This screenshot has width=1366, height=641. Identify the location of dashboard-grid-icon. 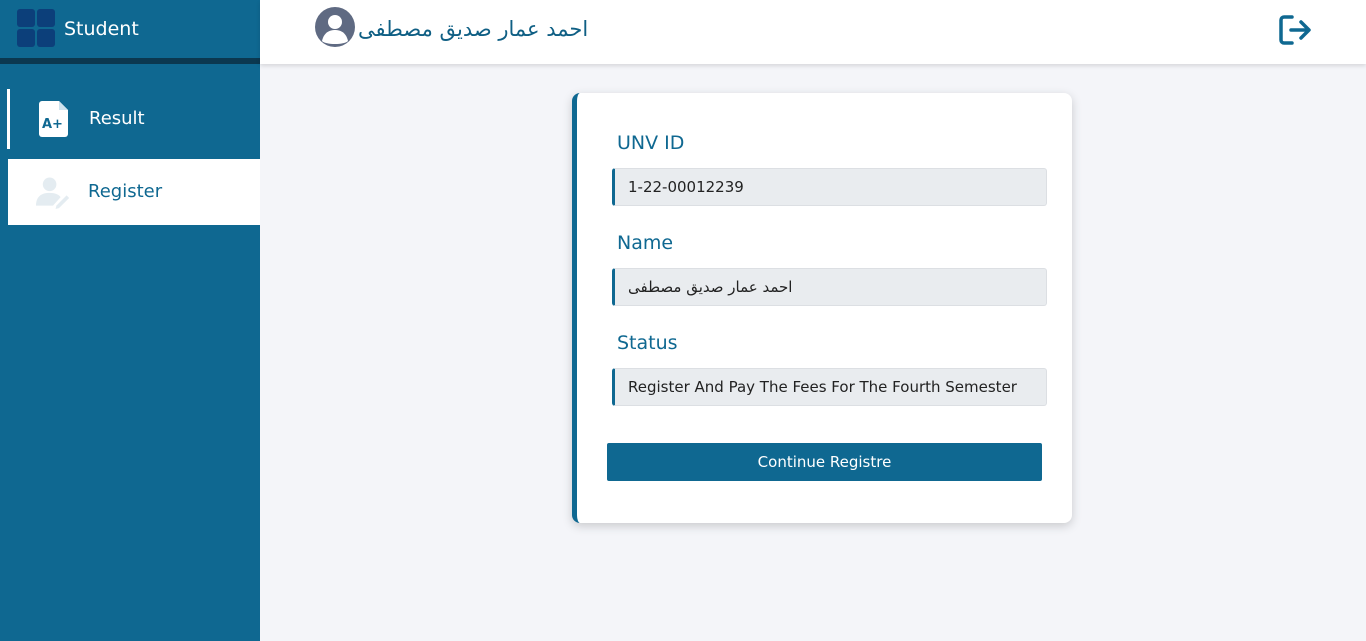
(37, 29).